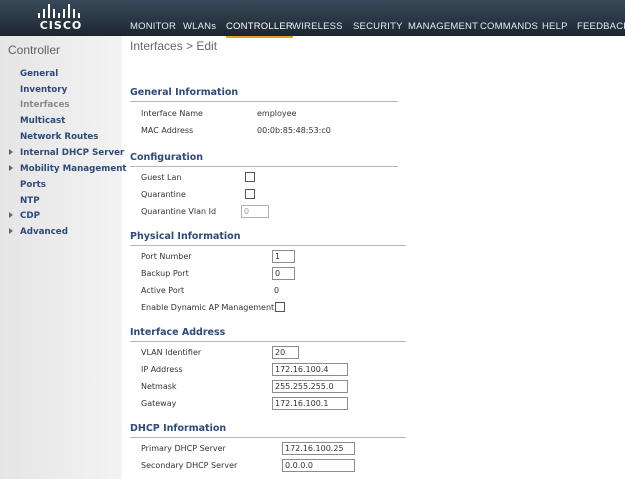 This screenshot has width=625, height=479. Describe the element at coordinates (185, 236) in the screenshot. I see `section-heading-physical: Physical Information` at that location.